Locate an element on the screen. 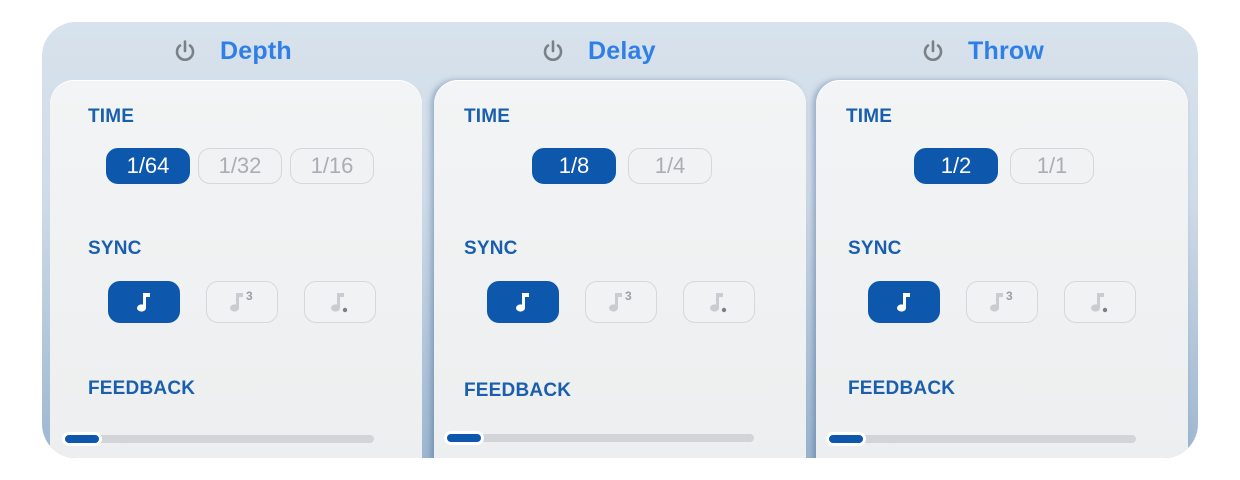 The image size is (1240, 480). panel-header-depth: Depth is located at coordinates (232, 51).